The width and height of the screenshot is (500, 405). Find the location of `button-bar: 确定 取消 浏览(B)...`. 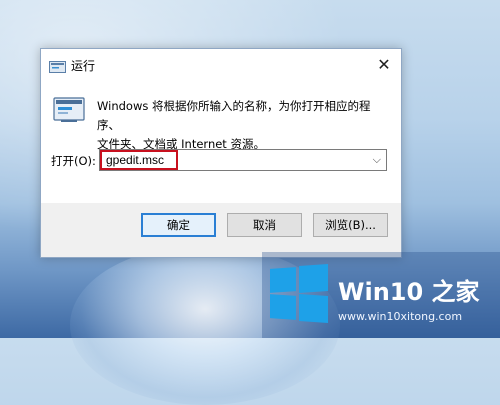

button-bar: 确定 取消 浏览(B)... is located at coordinates (221, 230).